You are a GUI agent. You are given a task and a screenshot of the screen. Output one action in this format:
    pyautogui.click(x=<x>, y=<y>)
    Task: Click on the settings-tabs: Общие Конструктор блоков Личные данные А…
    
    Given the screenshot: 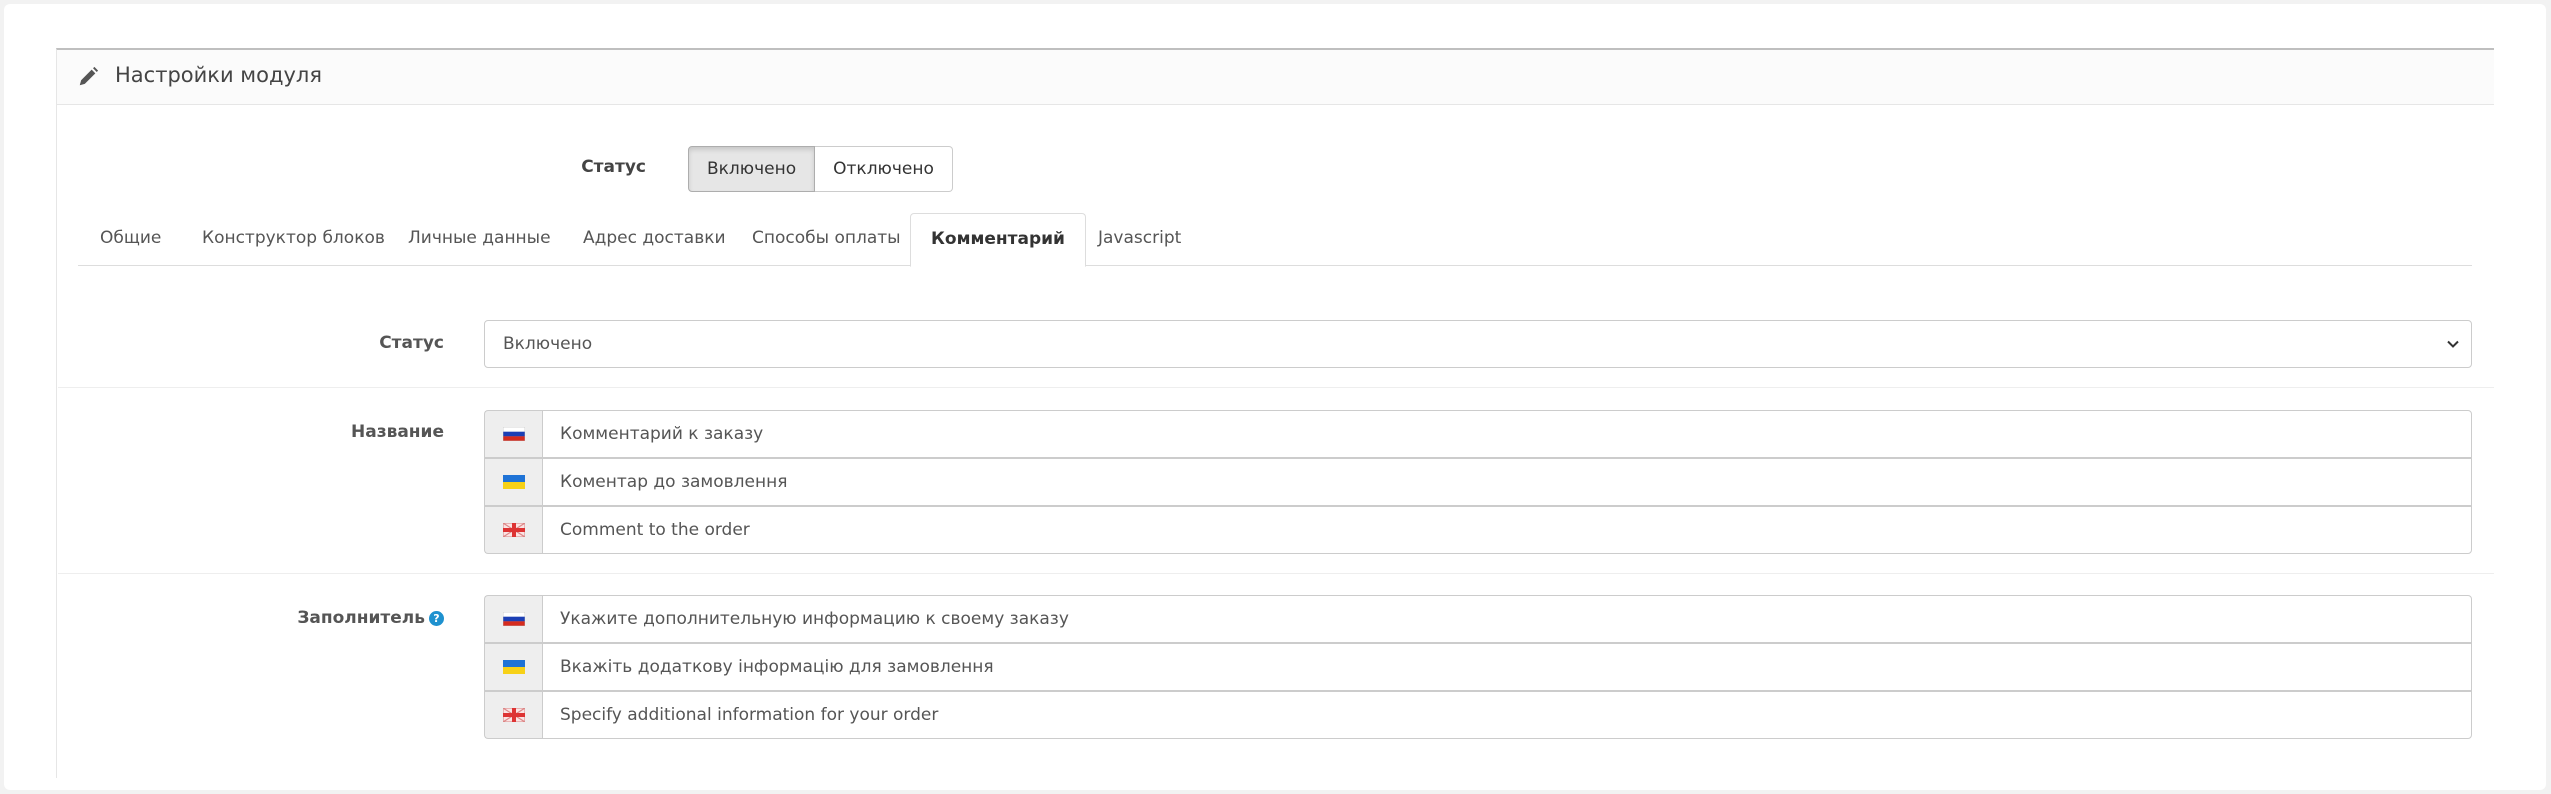 What is the action you would take?
    pyautogui.click(x=1275, y=240)
    